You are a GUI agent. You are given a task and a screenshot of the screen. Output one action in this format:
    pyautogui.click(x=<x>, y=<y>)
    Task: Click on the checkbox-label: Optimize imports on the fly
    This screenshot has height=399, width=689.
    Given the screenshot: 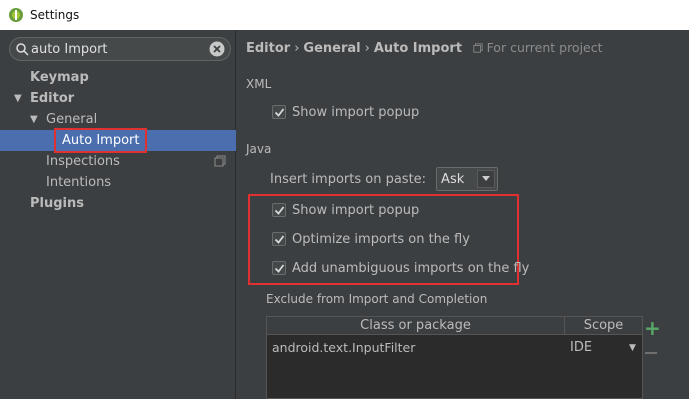 What is the action you would take?
    pyautogui.click(x=381, y=239)
    